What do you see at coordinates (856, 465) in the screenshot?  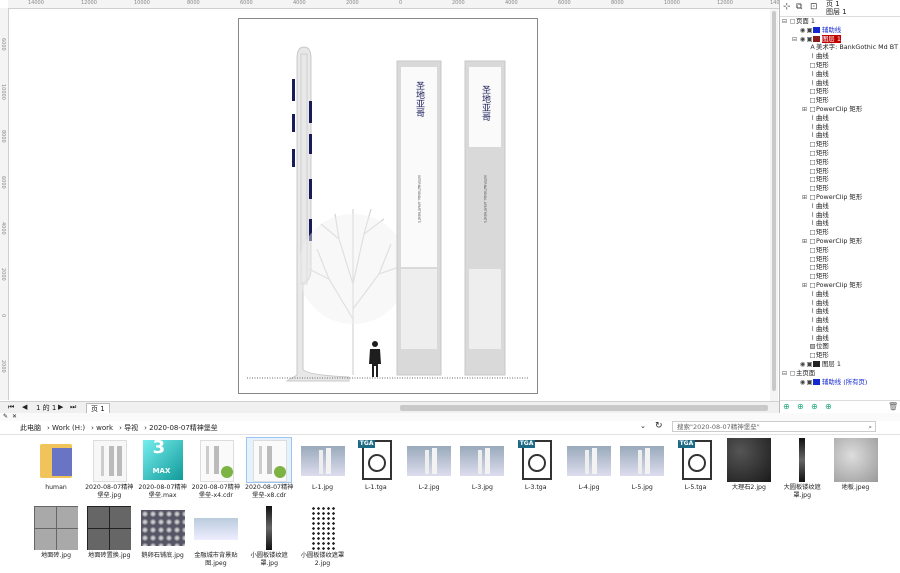 I see `file-item: 地板.jpeg` at bounding box center [856, 465].